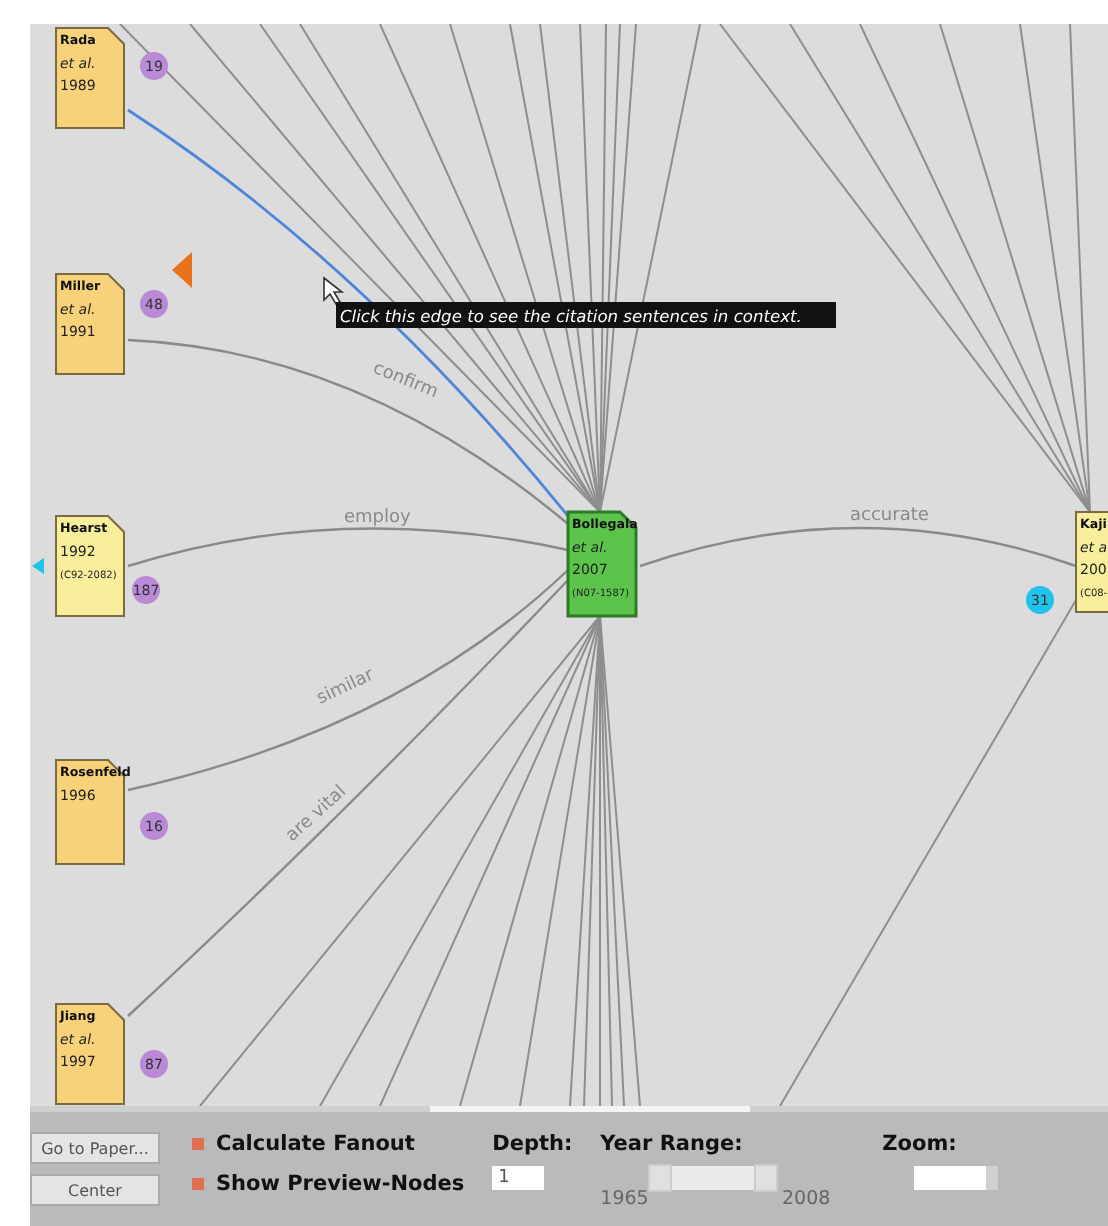 This screenshot has width=1108, height=1226. Describe the element at coordinates (315, 1144) in the screenshot. I see `checkbox-label: Calculate Fanout` at that location.